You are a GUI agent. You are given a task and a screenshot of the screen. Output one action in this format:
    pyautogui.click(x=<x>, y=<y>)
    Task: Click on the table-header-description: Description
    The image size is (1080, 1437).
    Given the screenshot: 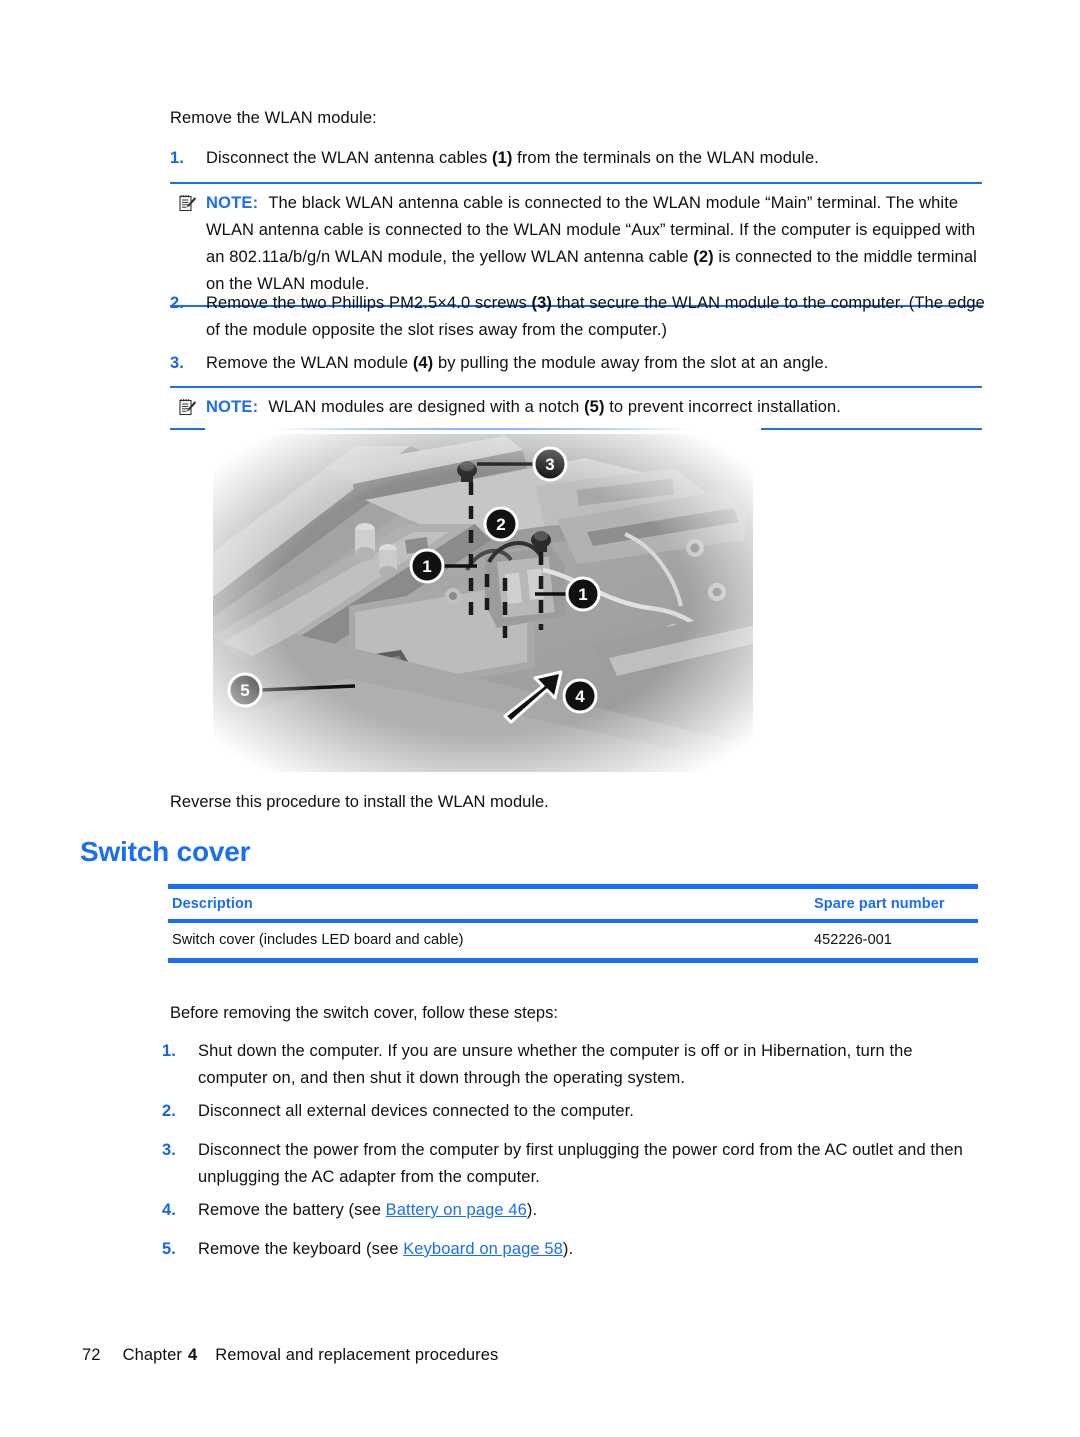 What is the action you would take?
    pyautogui.click(x=212, y=904)
    